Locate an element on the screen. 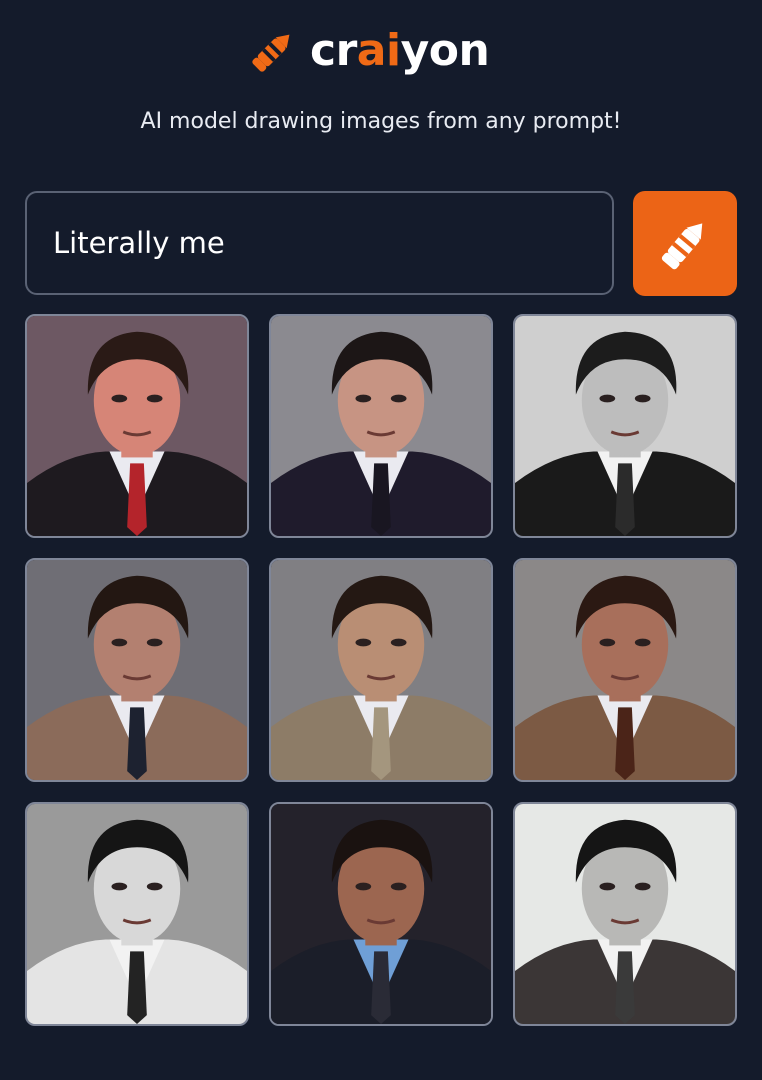  brand-name-prefix: cr is located at coordinates (333, 50).